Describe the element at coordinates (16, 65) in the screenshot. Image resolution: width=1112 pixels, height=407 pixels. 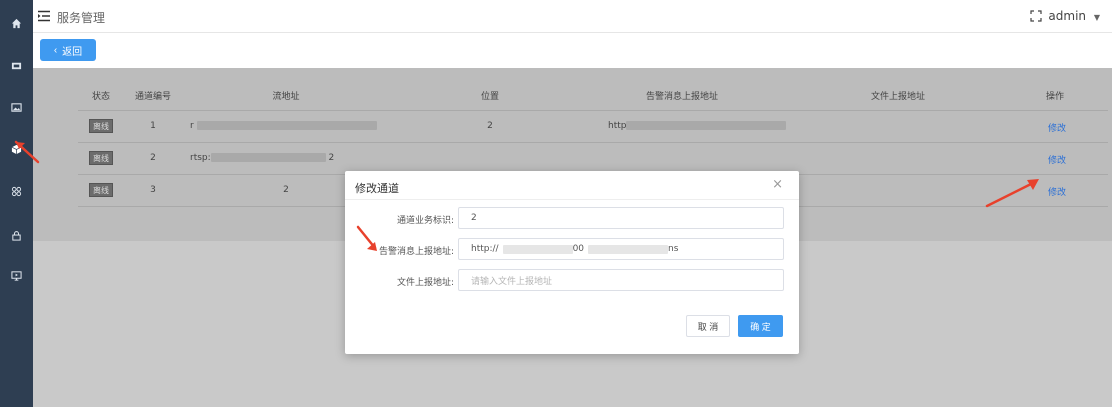
I see `image-icon` at that location.